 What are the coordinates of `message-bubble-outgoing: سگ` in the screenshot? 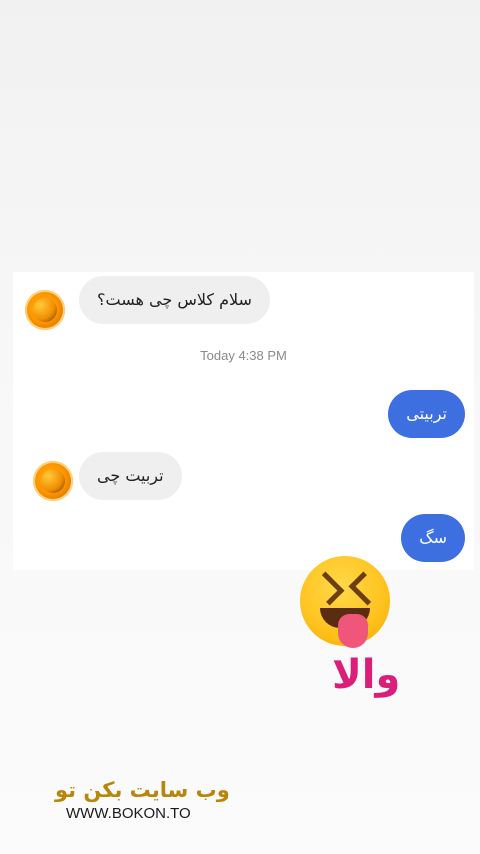 It's located at (433, 538).